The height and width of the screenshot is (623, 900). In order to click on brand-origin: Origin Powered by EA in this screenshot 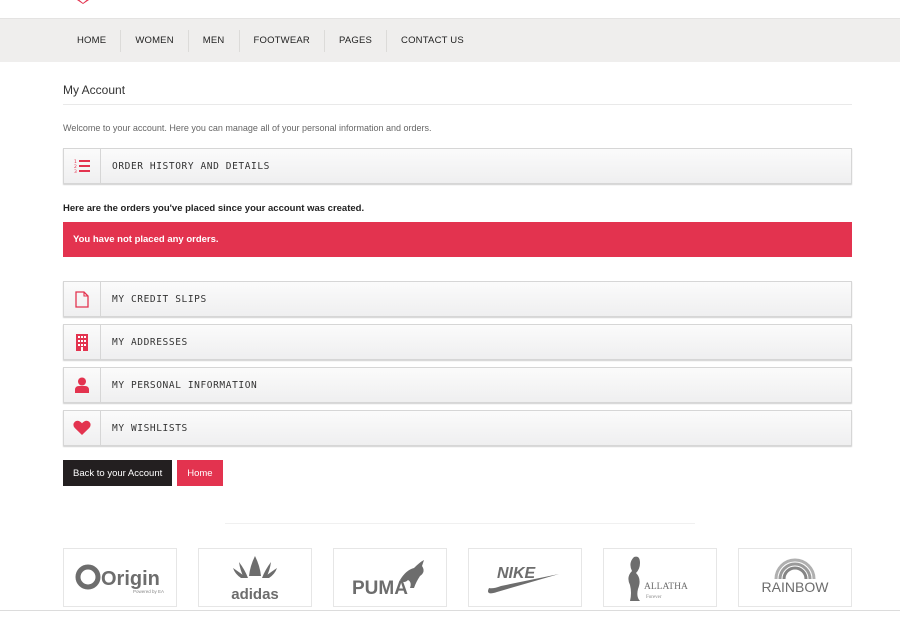, I will do `click(120, 577)`.